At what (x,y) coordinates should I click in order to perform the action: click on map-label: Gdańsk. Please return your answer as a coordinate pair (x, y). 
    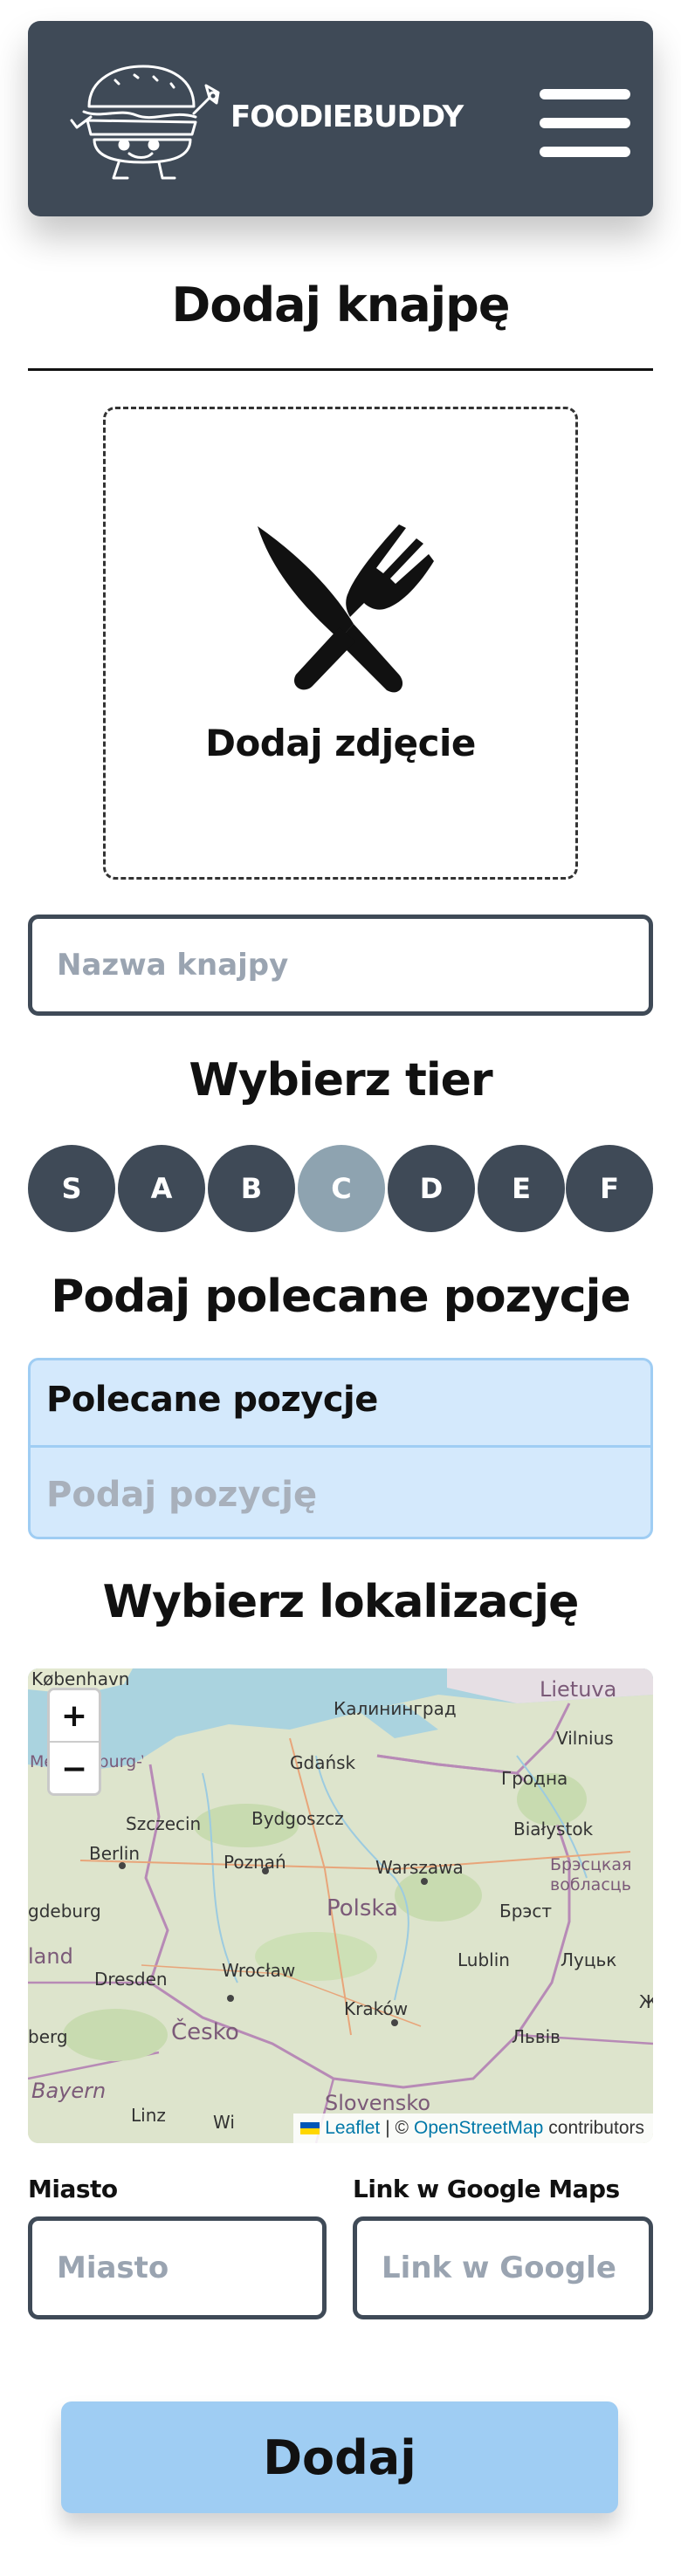
    Looking at the image, I should click on (323, 1763).